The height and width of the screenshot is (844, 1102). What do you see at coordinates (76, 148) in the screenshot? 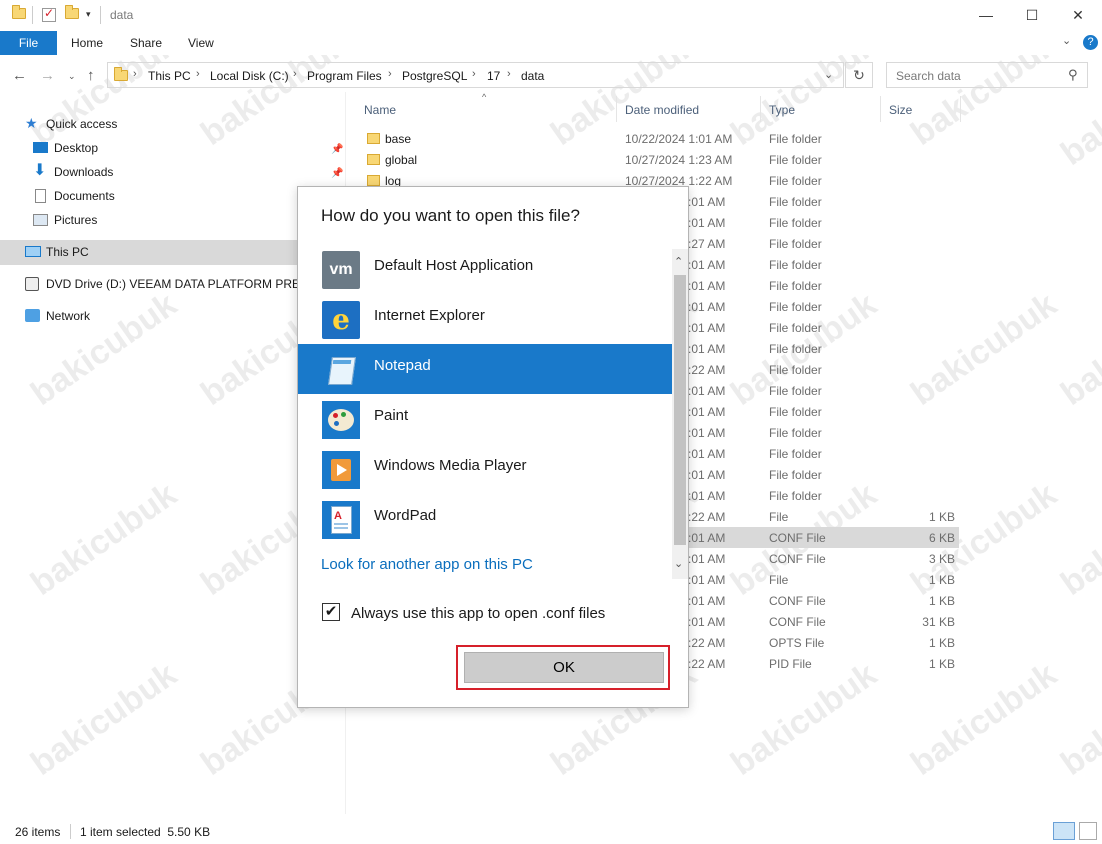
I see `nav-label: Desktop` at bounding box center [76, 148].